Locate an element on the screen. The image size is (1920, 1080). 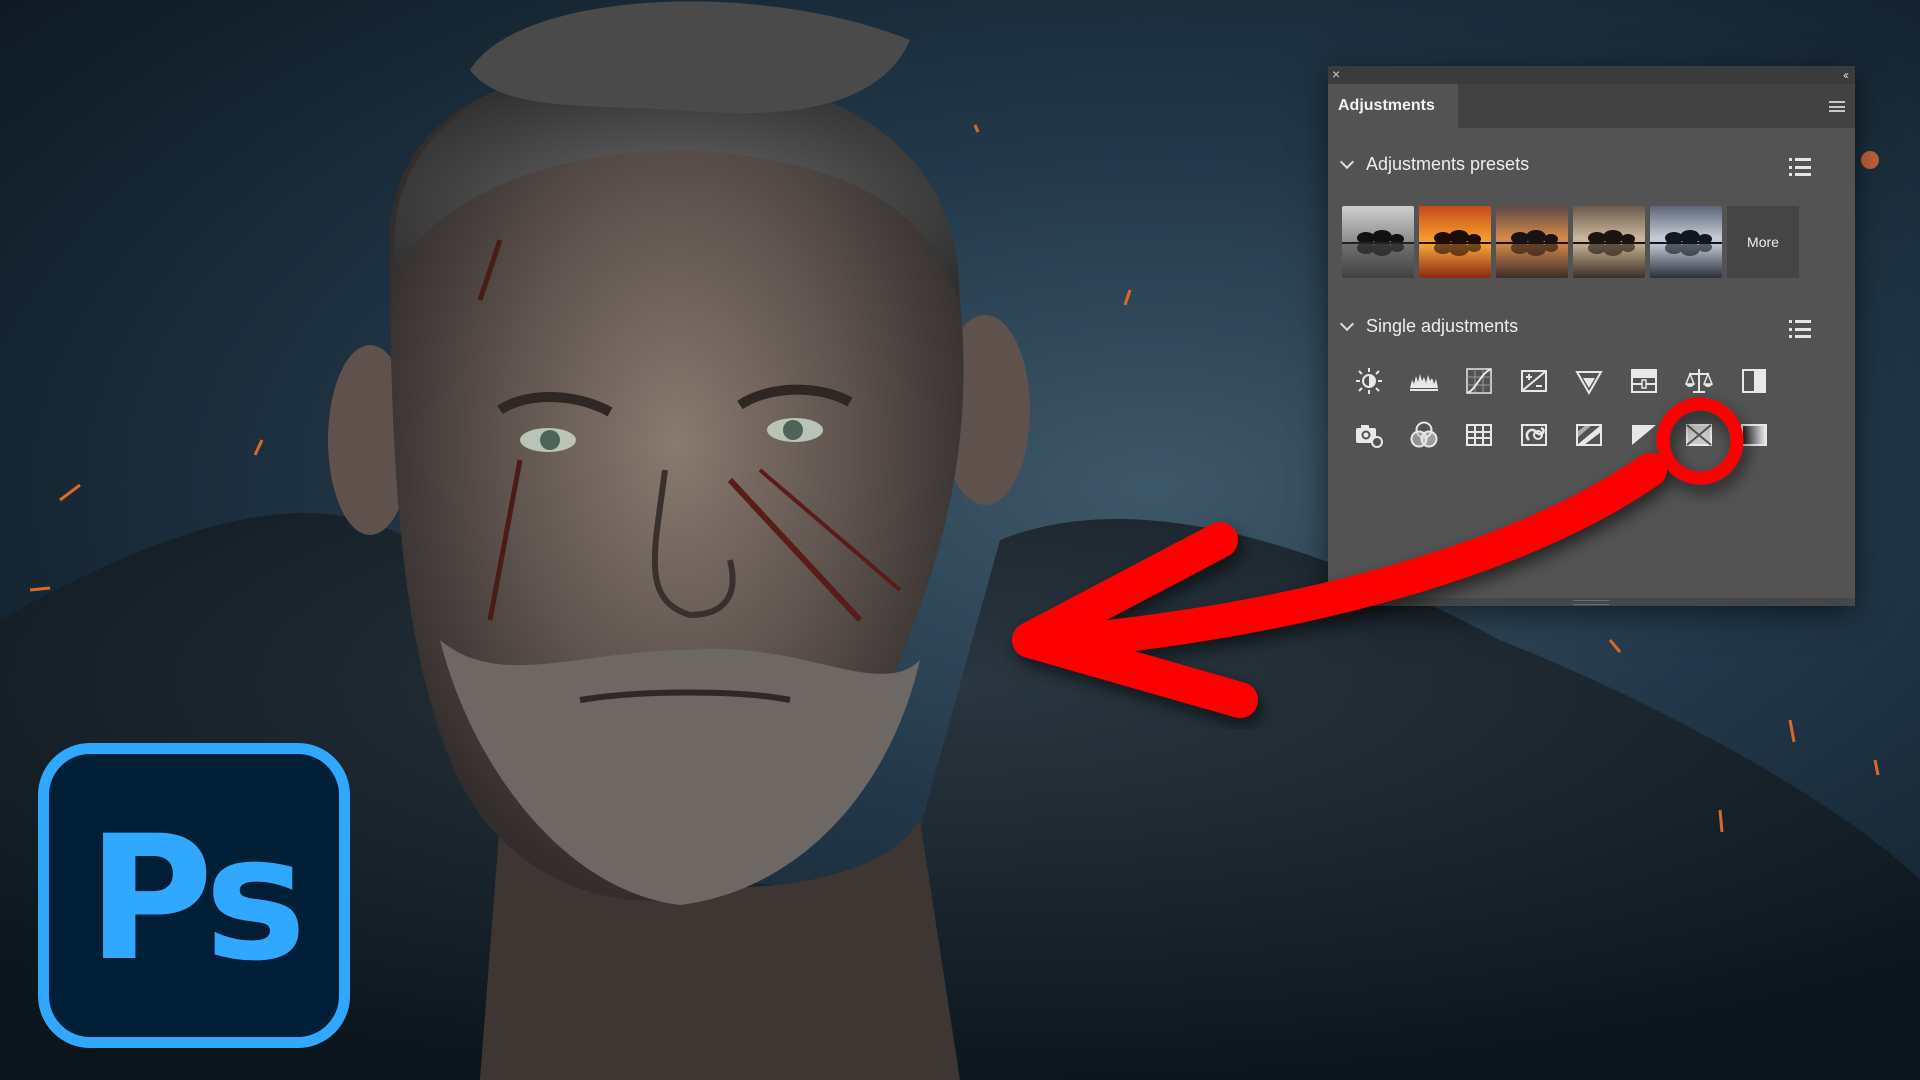
panel-menu-icon is located at coordinates (1837, 106).